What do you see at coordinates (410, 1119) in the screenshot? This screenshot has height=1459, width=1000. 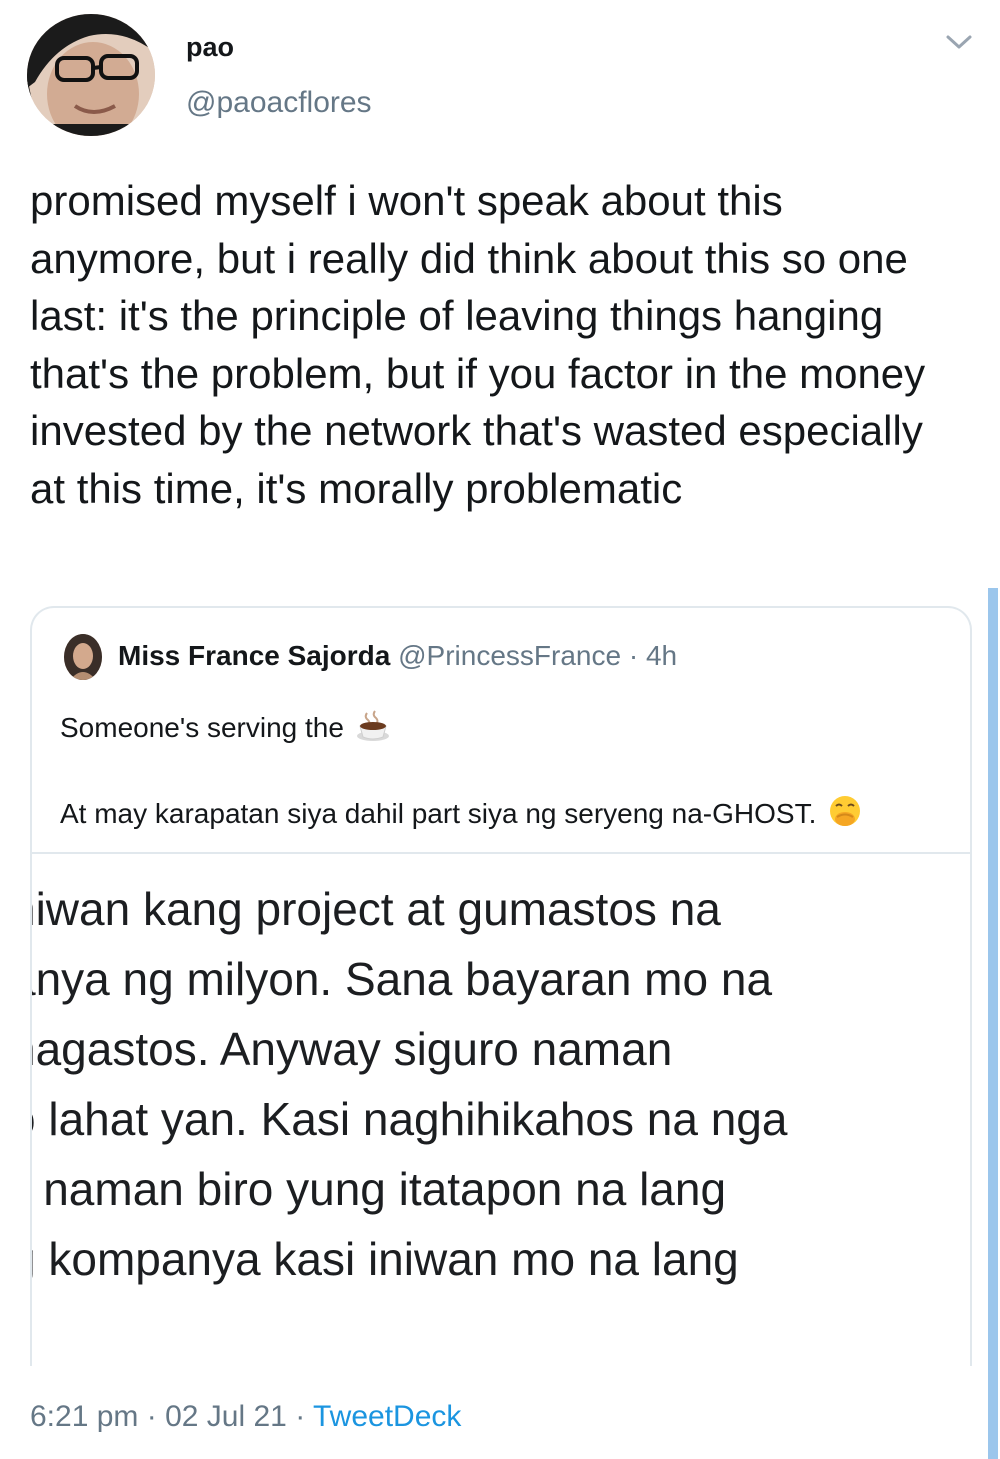 I see `media-text-line: o lahat yan. Kasi naghihikahos na nga` at bounding box center [410, 1119].